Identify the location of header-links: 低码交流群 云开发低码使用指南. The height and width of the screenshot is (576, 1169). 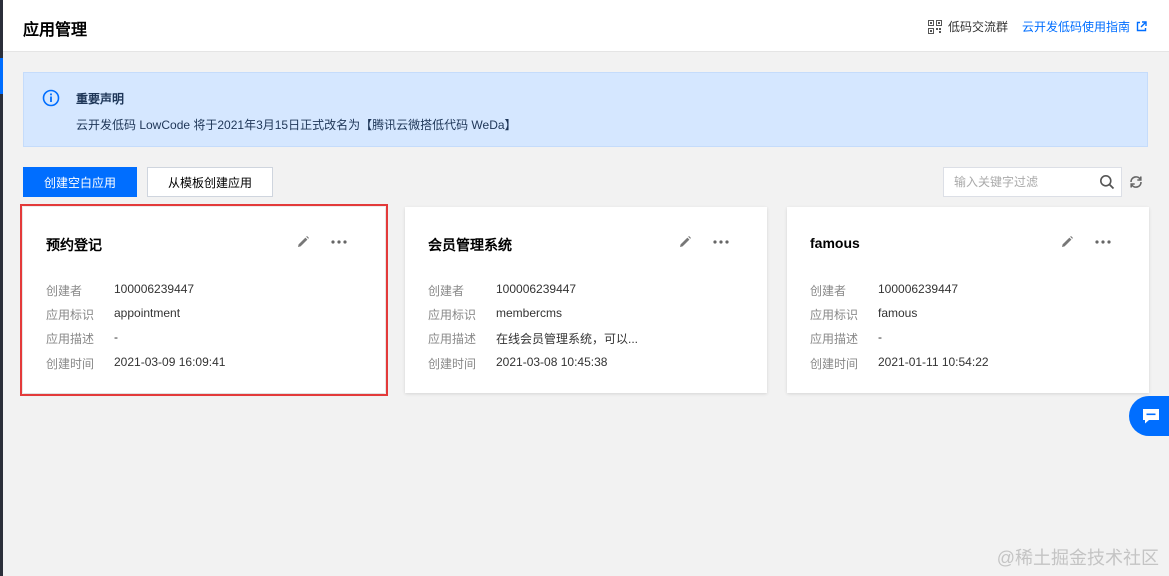
(1037, 26).